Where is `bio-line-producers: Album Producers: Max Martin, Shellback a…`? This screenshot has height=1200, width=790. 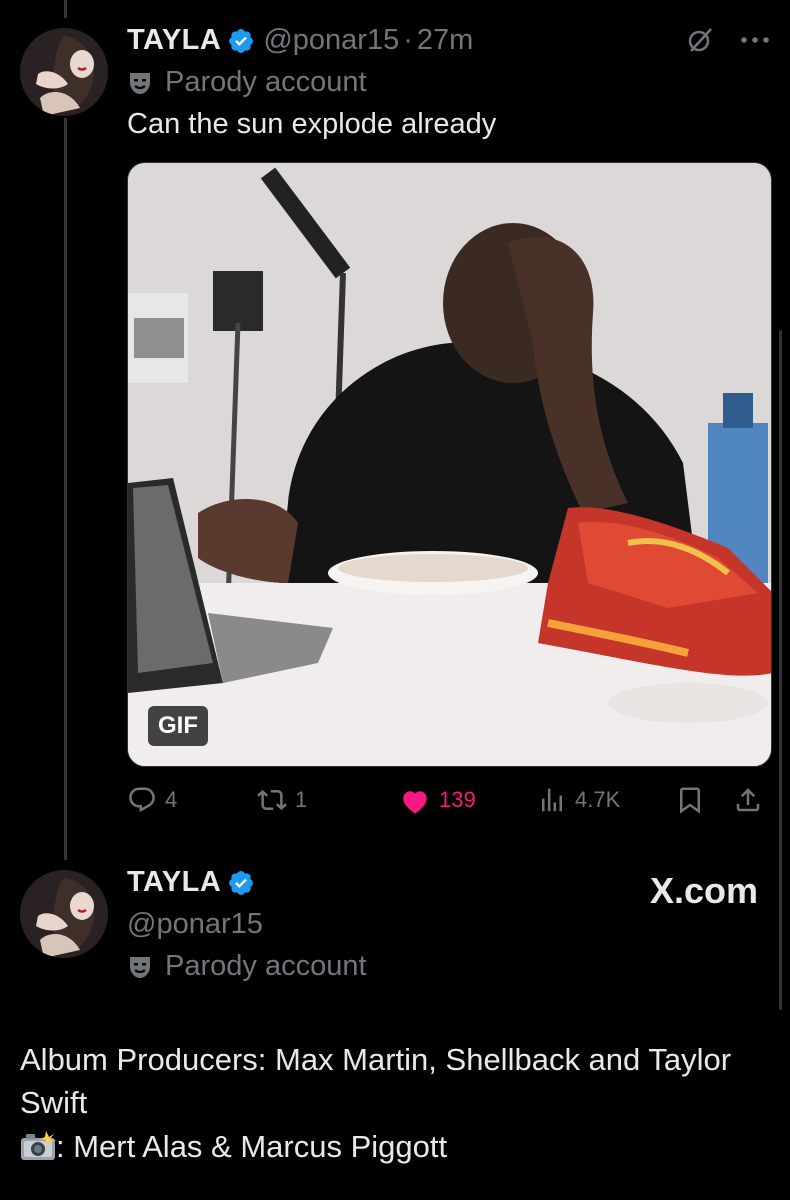
bio-line-producers: Album Producers: Max Martin, Shellback a… is located at coordinates (376, 1081).